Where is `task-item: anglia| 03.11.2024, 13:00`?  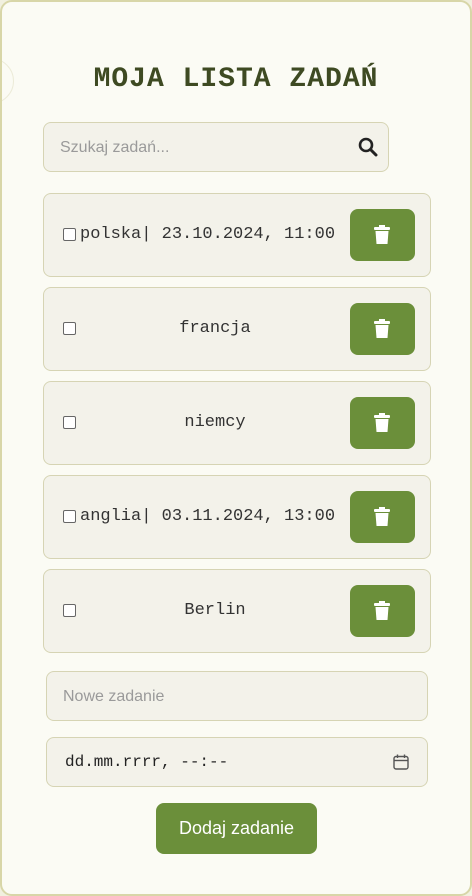 task-item: anglia| 03.11.2024, 13:00 is located at coordinates (237, 517).